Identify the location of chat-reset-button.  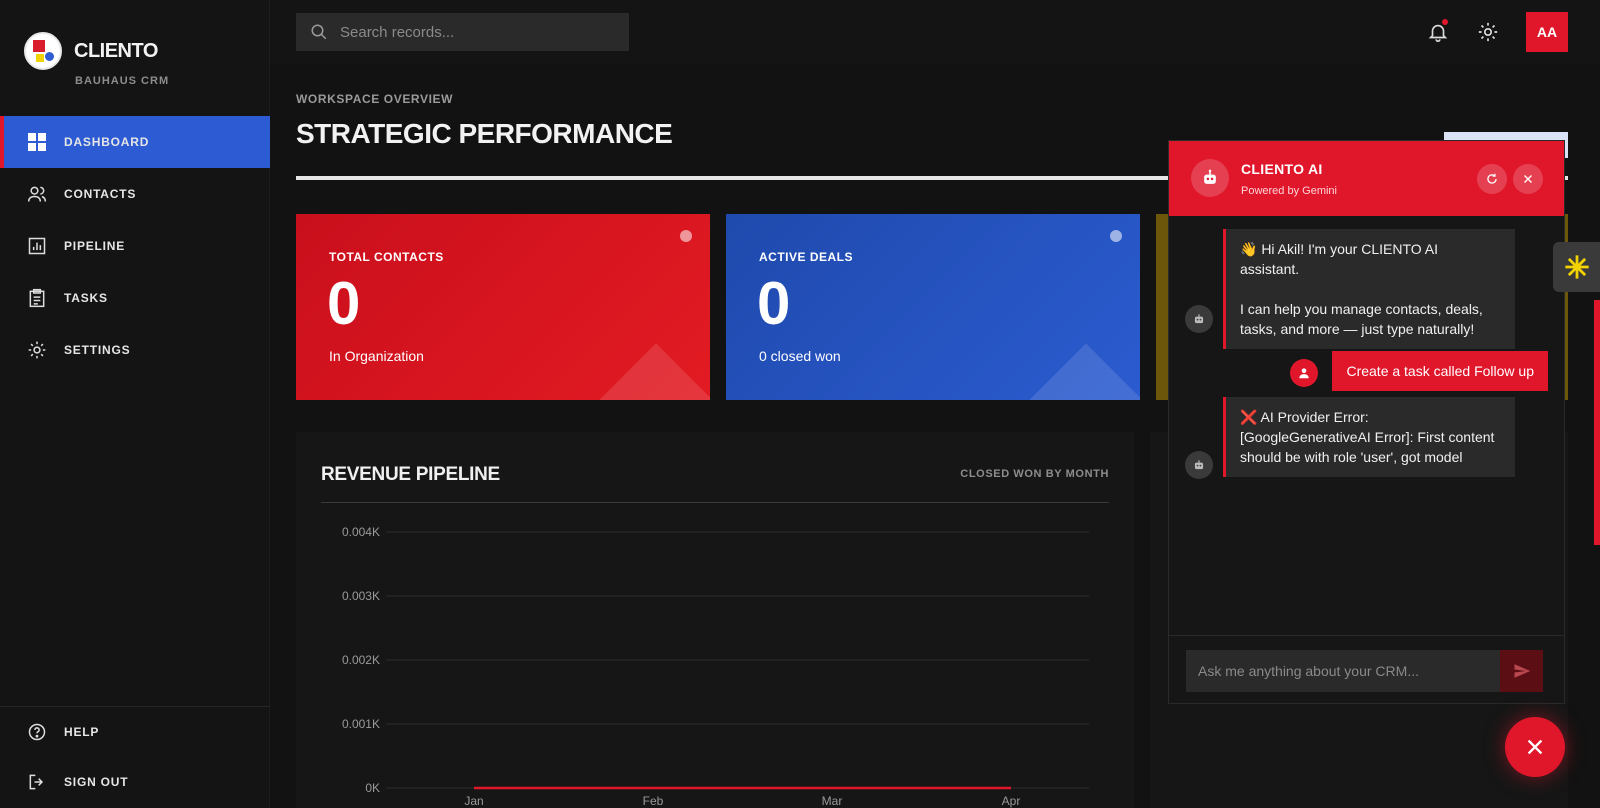
(1492, 179).